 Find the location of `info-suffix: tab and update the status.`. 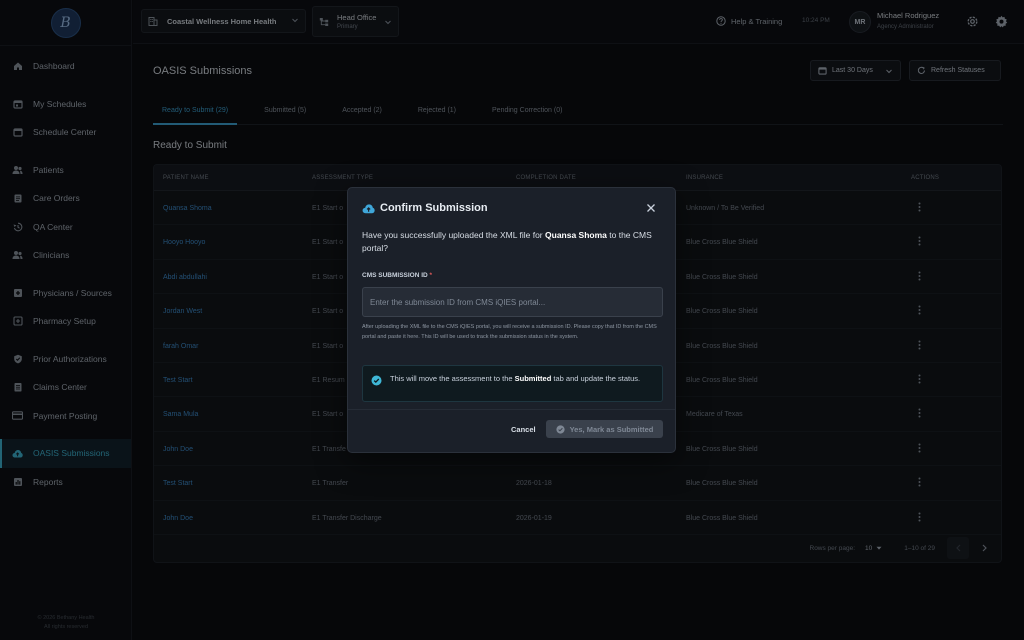

info-suffix: tab and update the status. is located at coordinates (596, 378).